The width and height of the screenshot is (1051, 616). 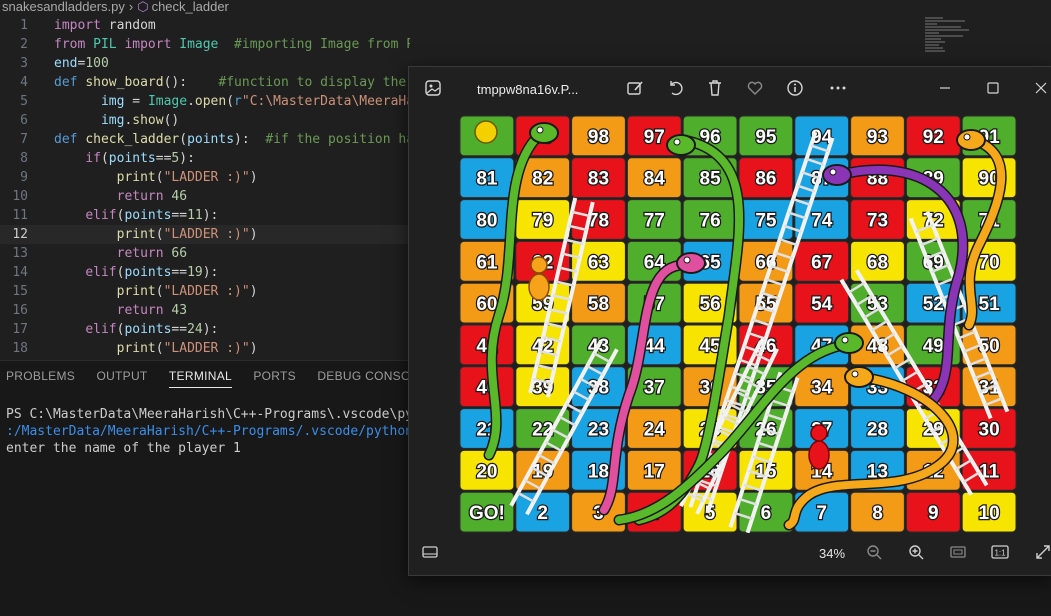 I want to click on code-line: 6 img.show(), so click(x=205, y=120).